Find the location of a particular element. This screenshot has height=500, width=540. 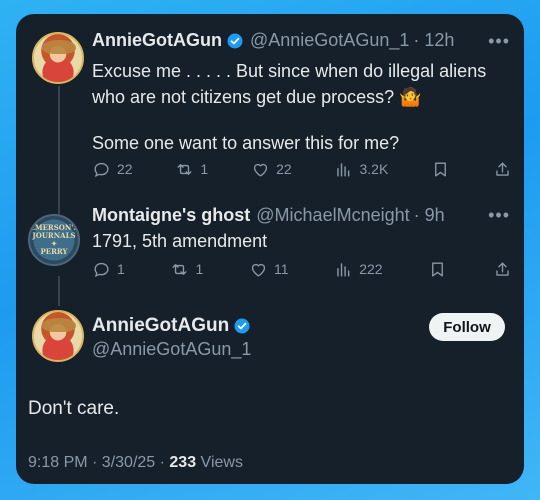

reply-button: 1 is located at coordinates (108, 269).